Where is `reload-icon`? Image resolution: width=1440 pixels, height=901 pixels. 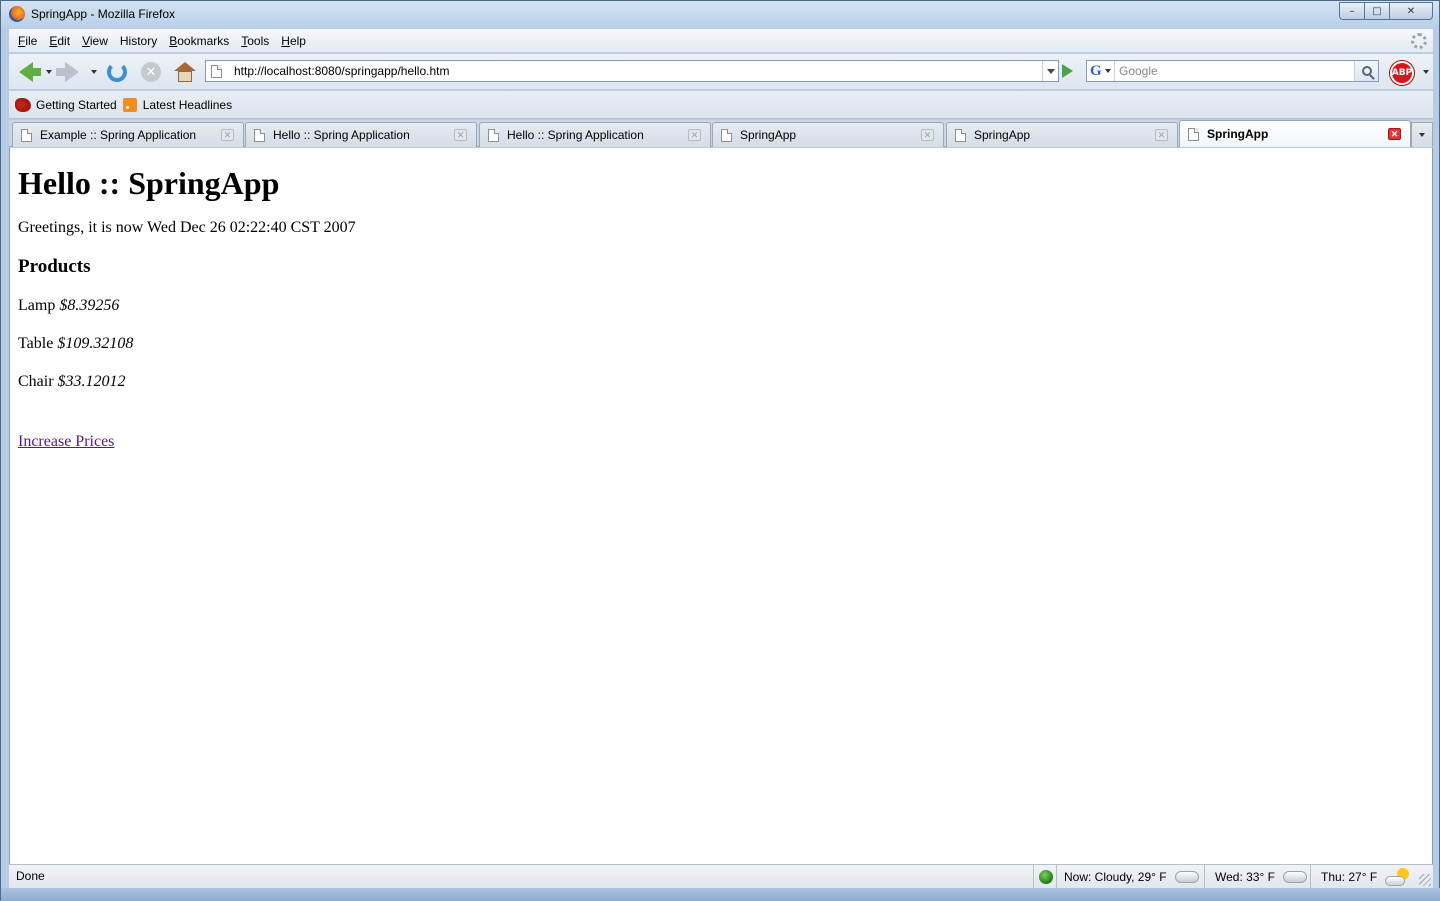 reload-icon is located at coordinates (117, 72).